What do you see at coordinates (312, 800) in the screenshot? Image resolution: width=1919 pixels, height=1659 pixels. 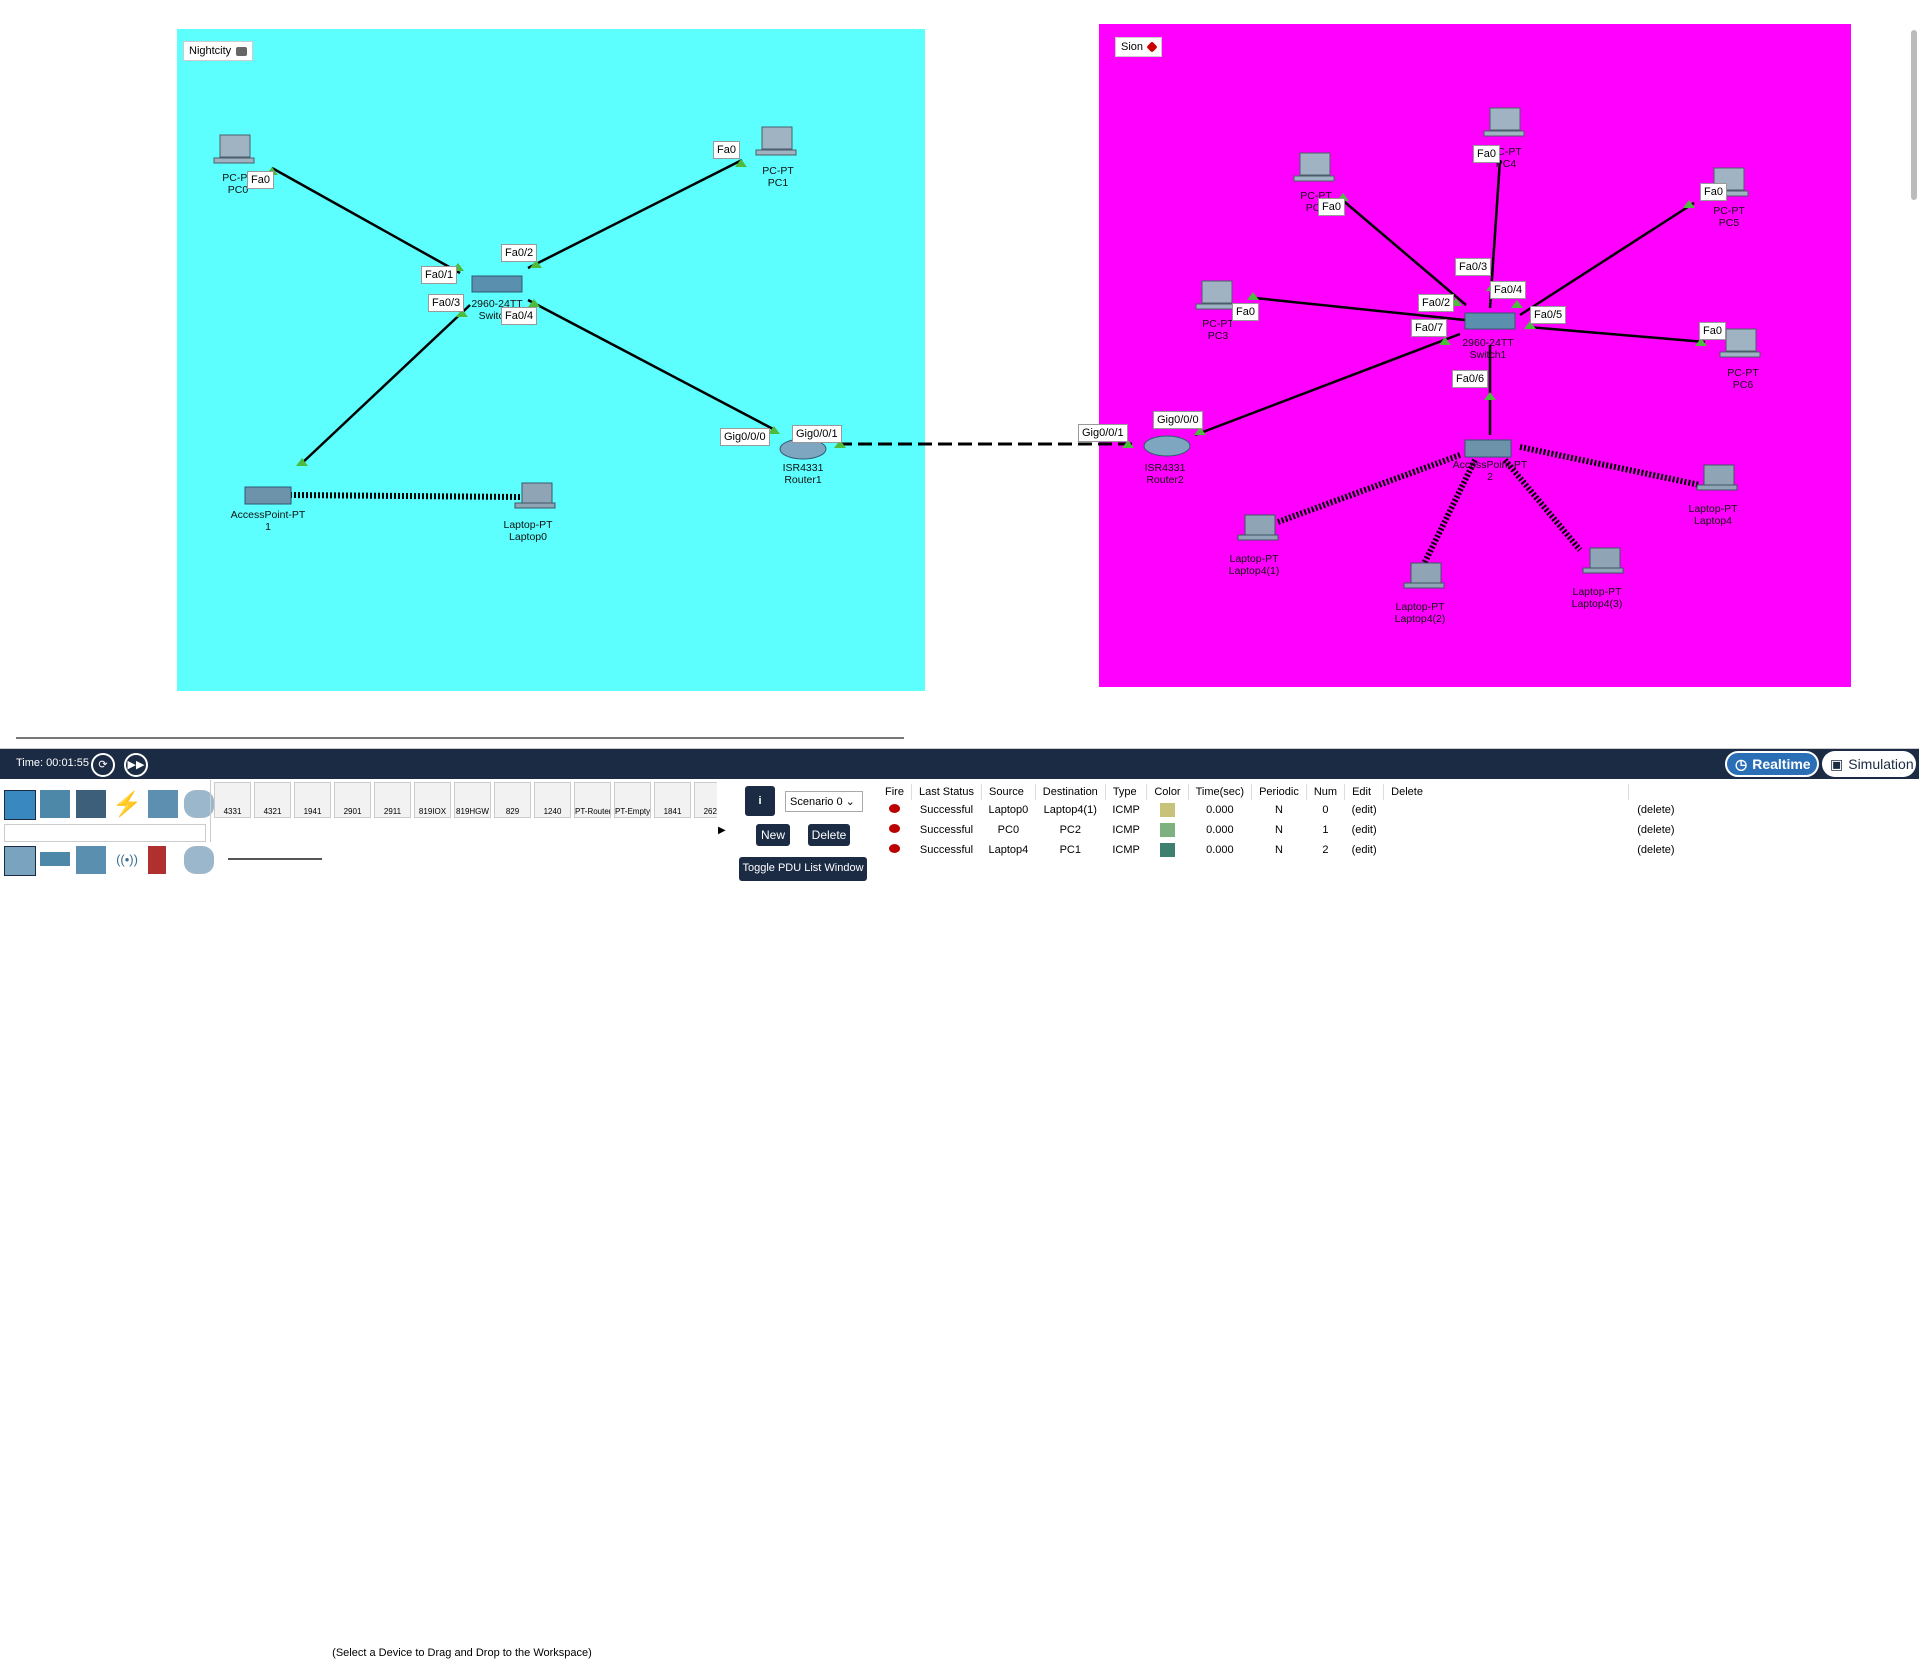 I see `device-tile: 1941` at bounding box center [312, 800].